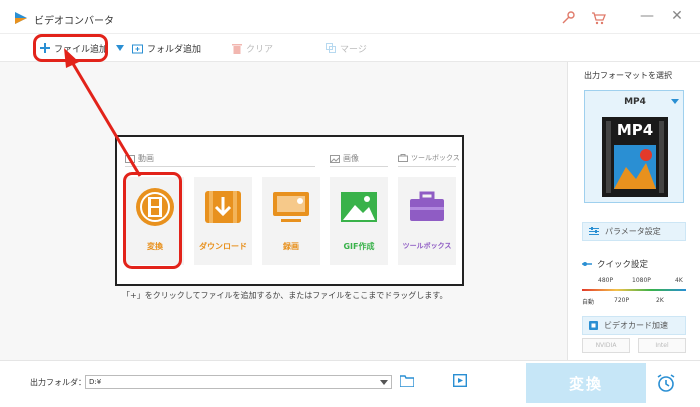 The height and width of the screenshot is (407, 700). I want to click on quality-2k: 2K, so click(660, 300).